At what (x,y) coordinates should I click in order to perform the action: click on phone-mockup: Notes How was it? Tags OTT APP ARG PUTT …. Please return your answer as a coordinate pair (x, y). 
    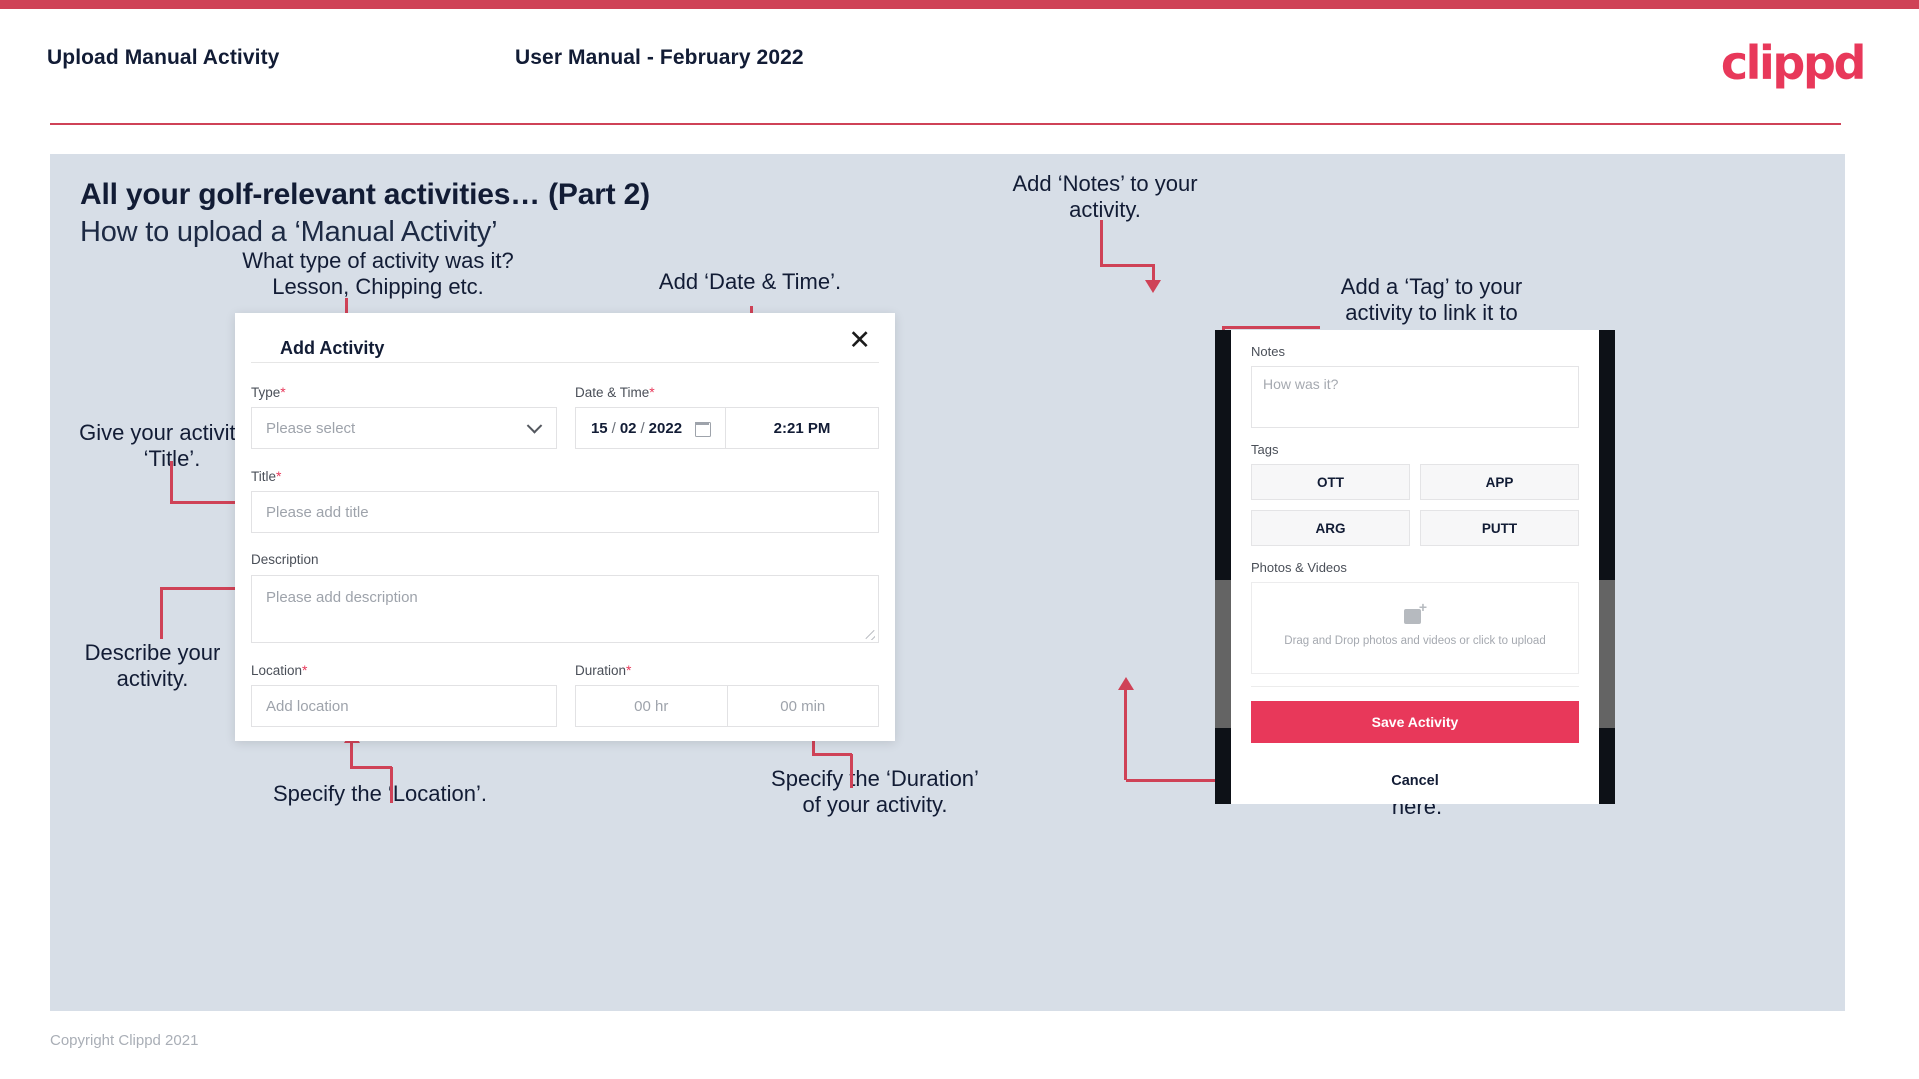
    Looking at the image, I should click on (1415, 567).